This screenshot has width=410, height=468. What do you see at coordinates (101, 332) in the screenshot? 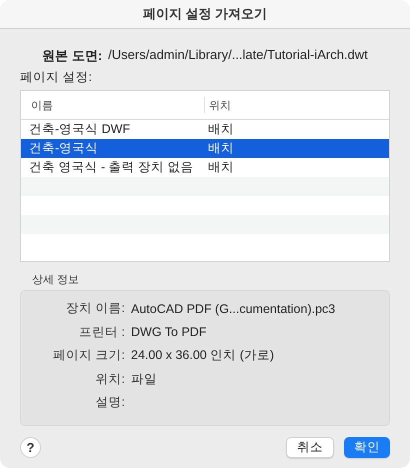
I see `field-label: 프린터 :` at bounding box center [101, 332].